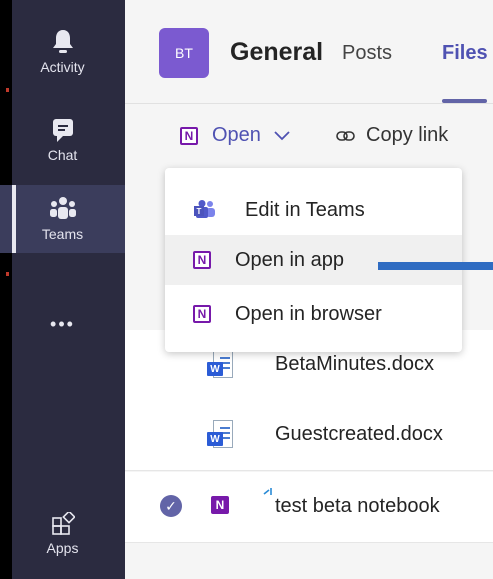 The height and width of the screenshot is (579, 493). I want to click on chevron-down-icon, so click(282, 135).